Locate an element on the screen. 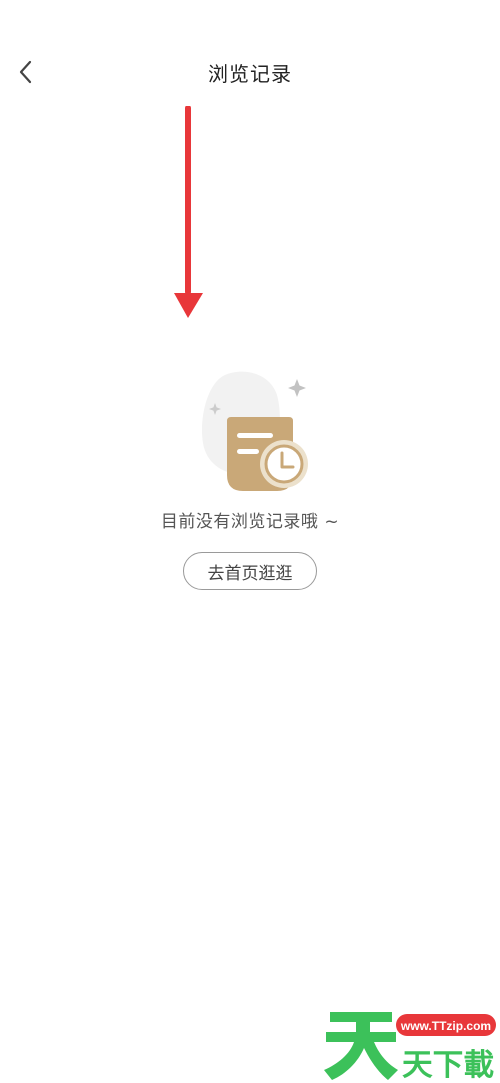 This screenshot has height=1083, width=500. down-arrow-icon is located at coordinates (188, 212).